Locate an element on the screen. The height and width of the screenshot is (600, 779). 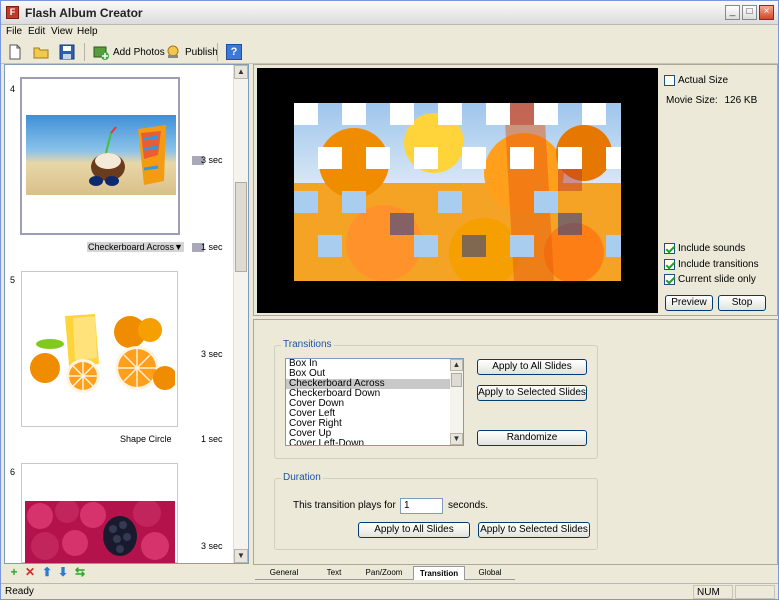
include-transitions-checkbox: Include transitions is located at coordinates (711, 264).